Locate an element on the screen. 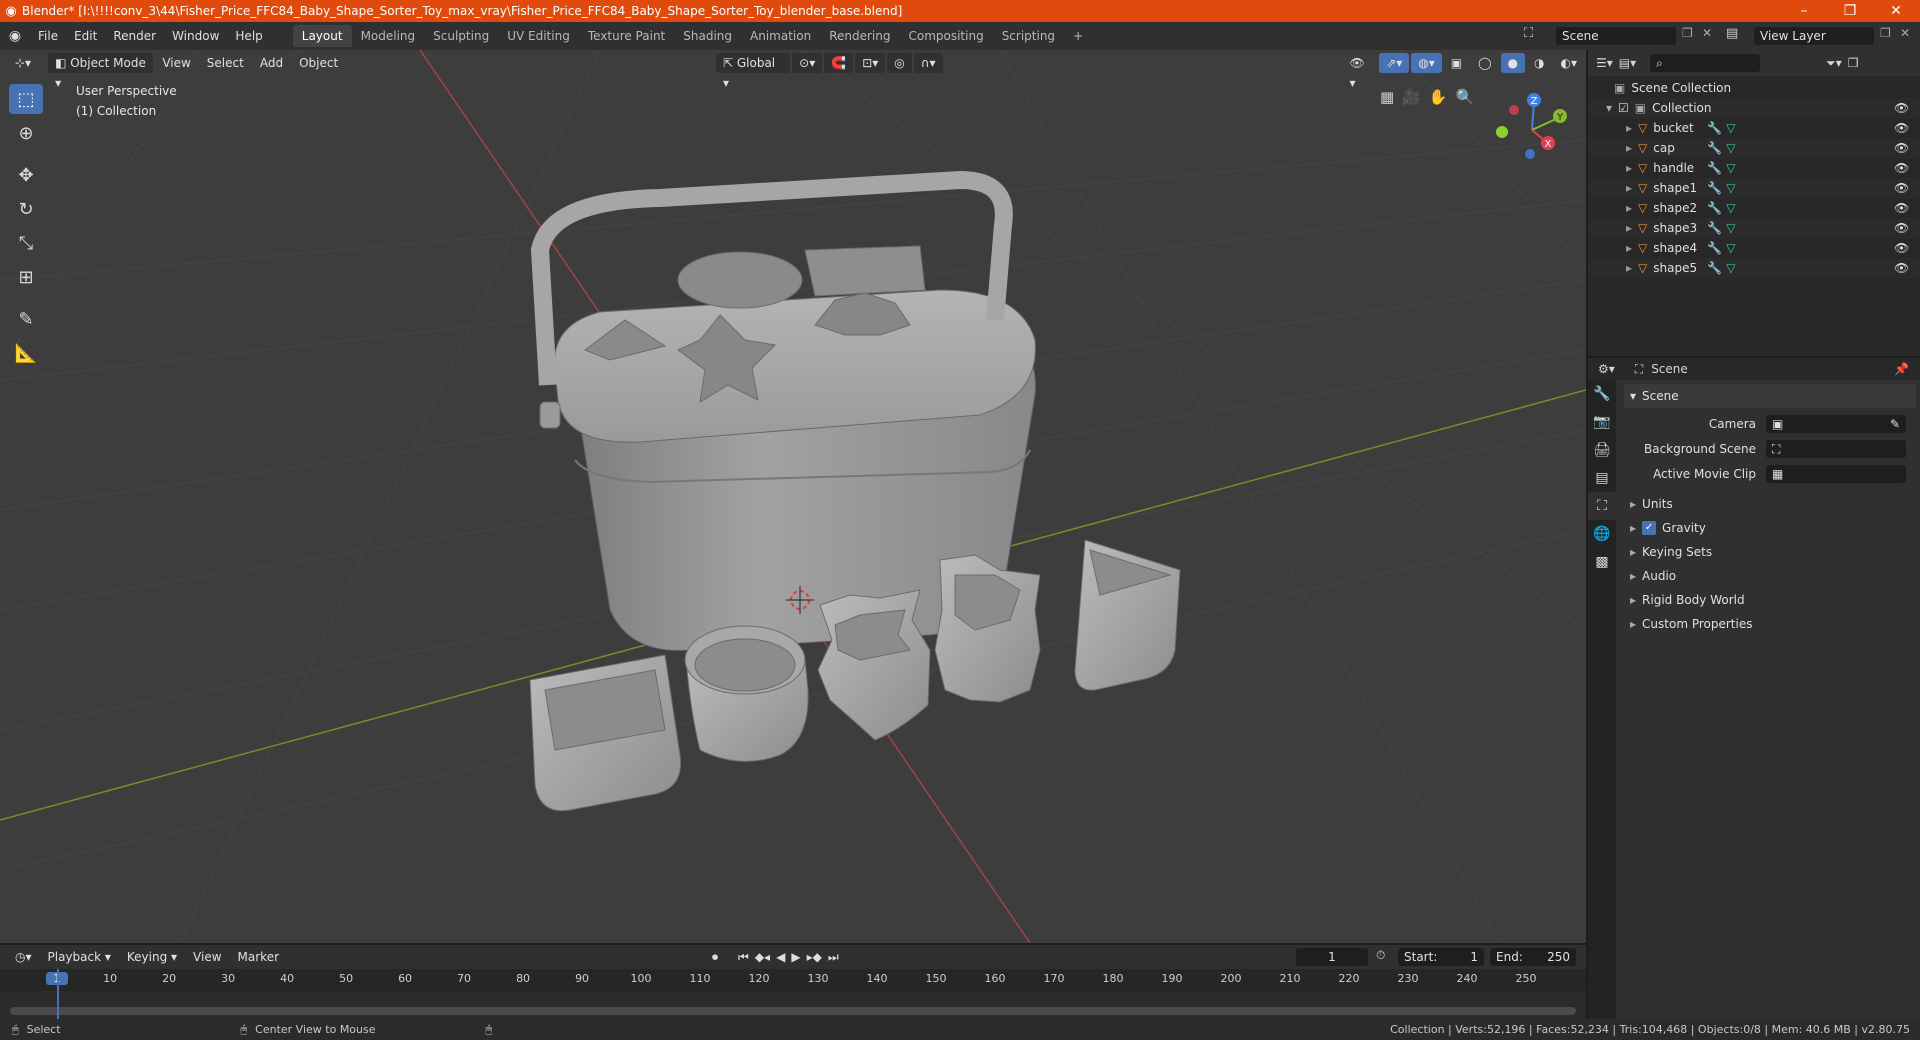 Image resolution: width=1920 pixels, height=1040 pixels. section-gravity: ▸ ✓ Gravity is located at coordinates (1770, 528).